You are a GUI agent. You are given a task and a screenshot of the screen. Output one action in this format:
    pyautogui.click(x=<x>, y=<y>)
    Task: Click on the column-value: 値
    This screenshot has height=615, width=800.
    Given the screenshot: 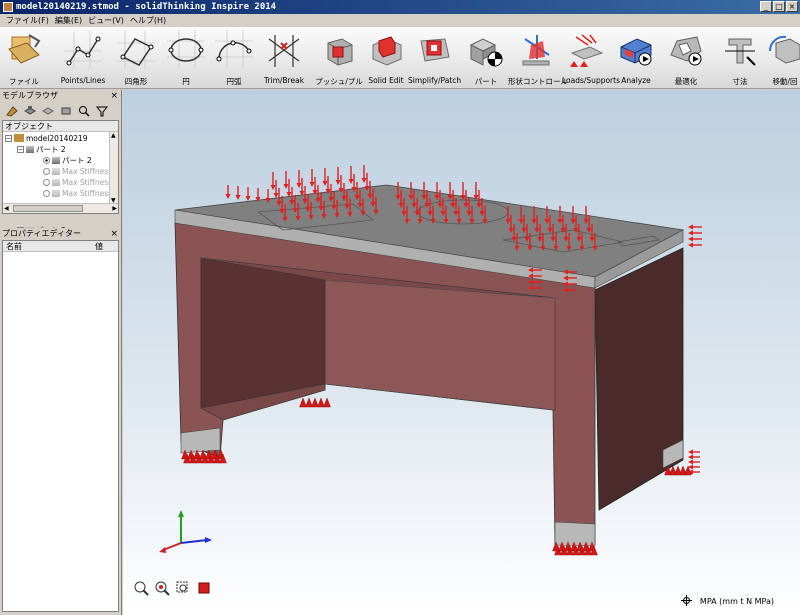 What is the action you would take?
    pyautogui.click(x=99, y=246)
    